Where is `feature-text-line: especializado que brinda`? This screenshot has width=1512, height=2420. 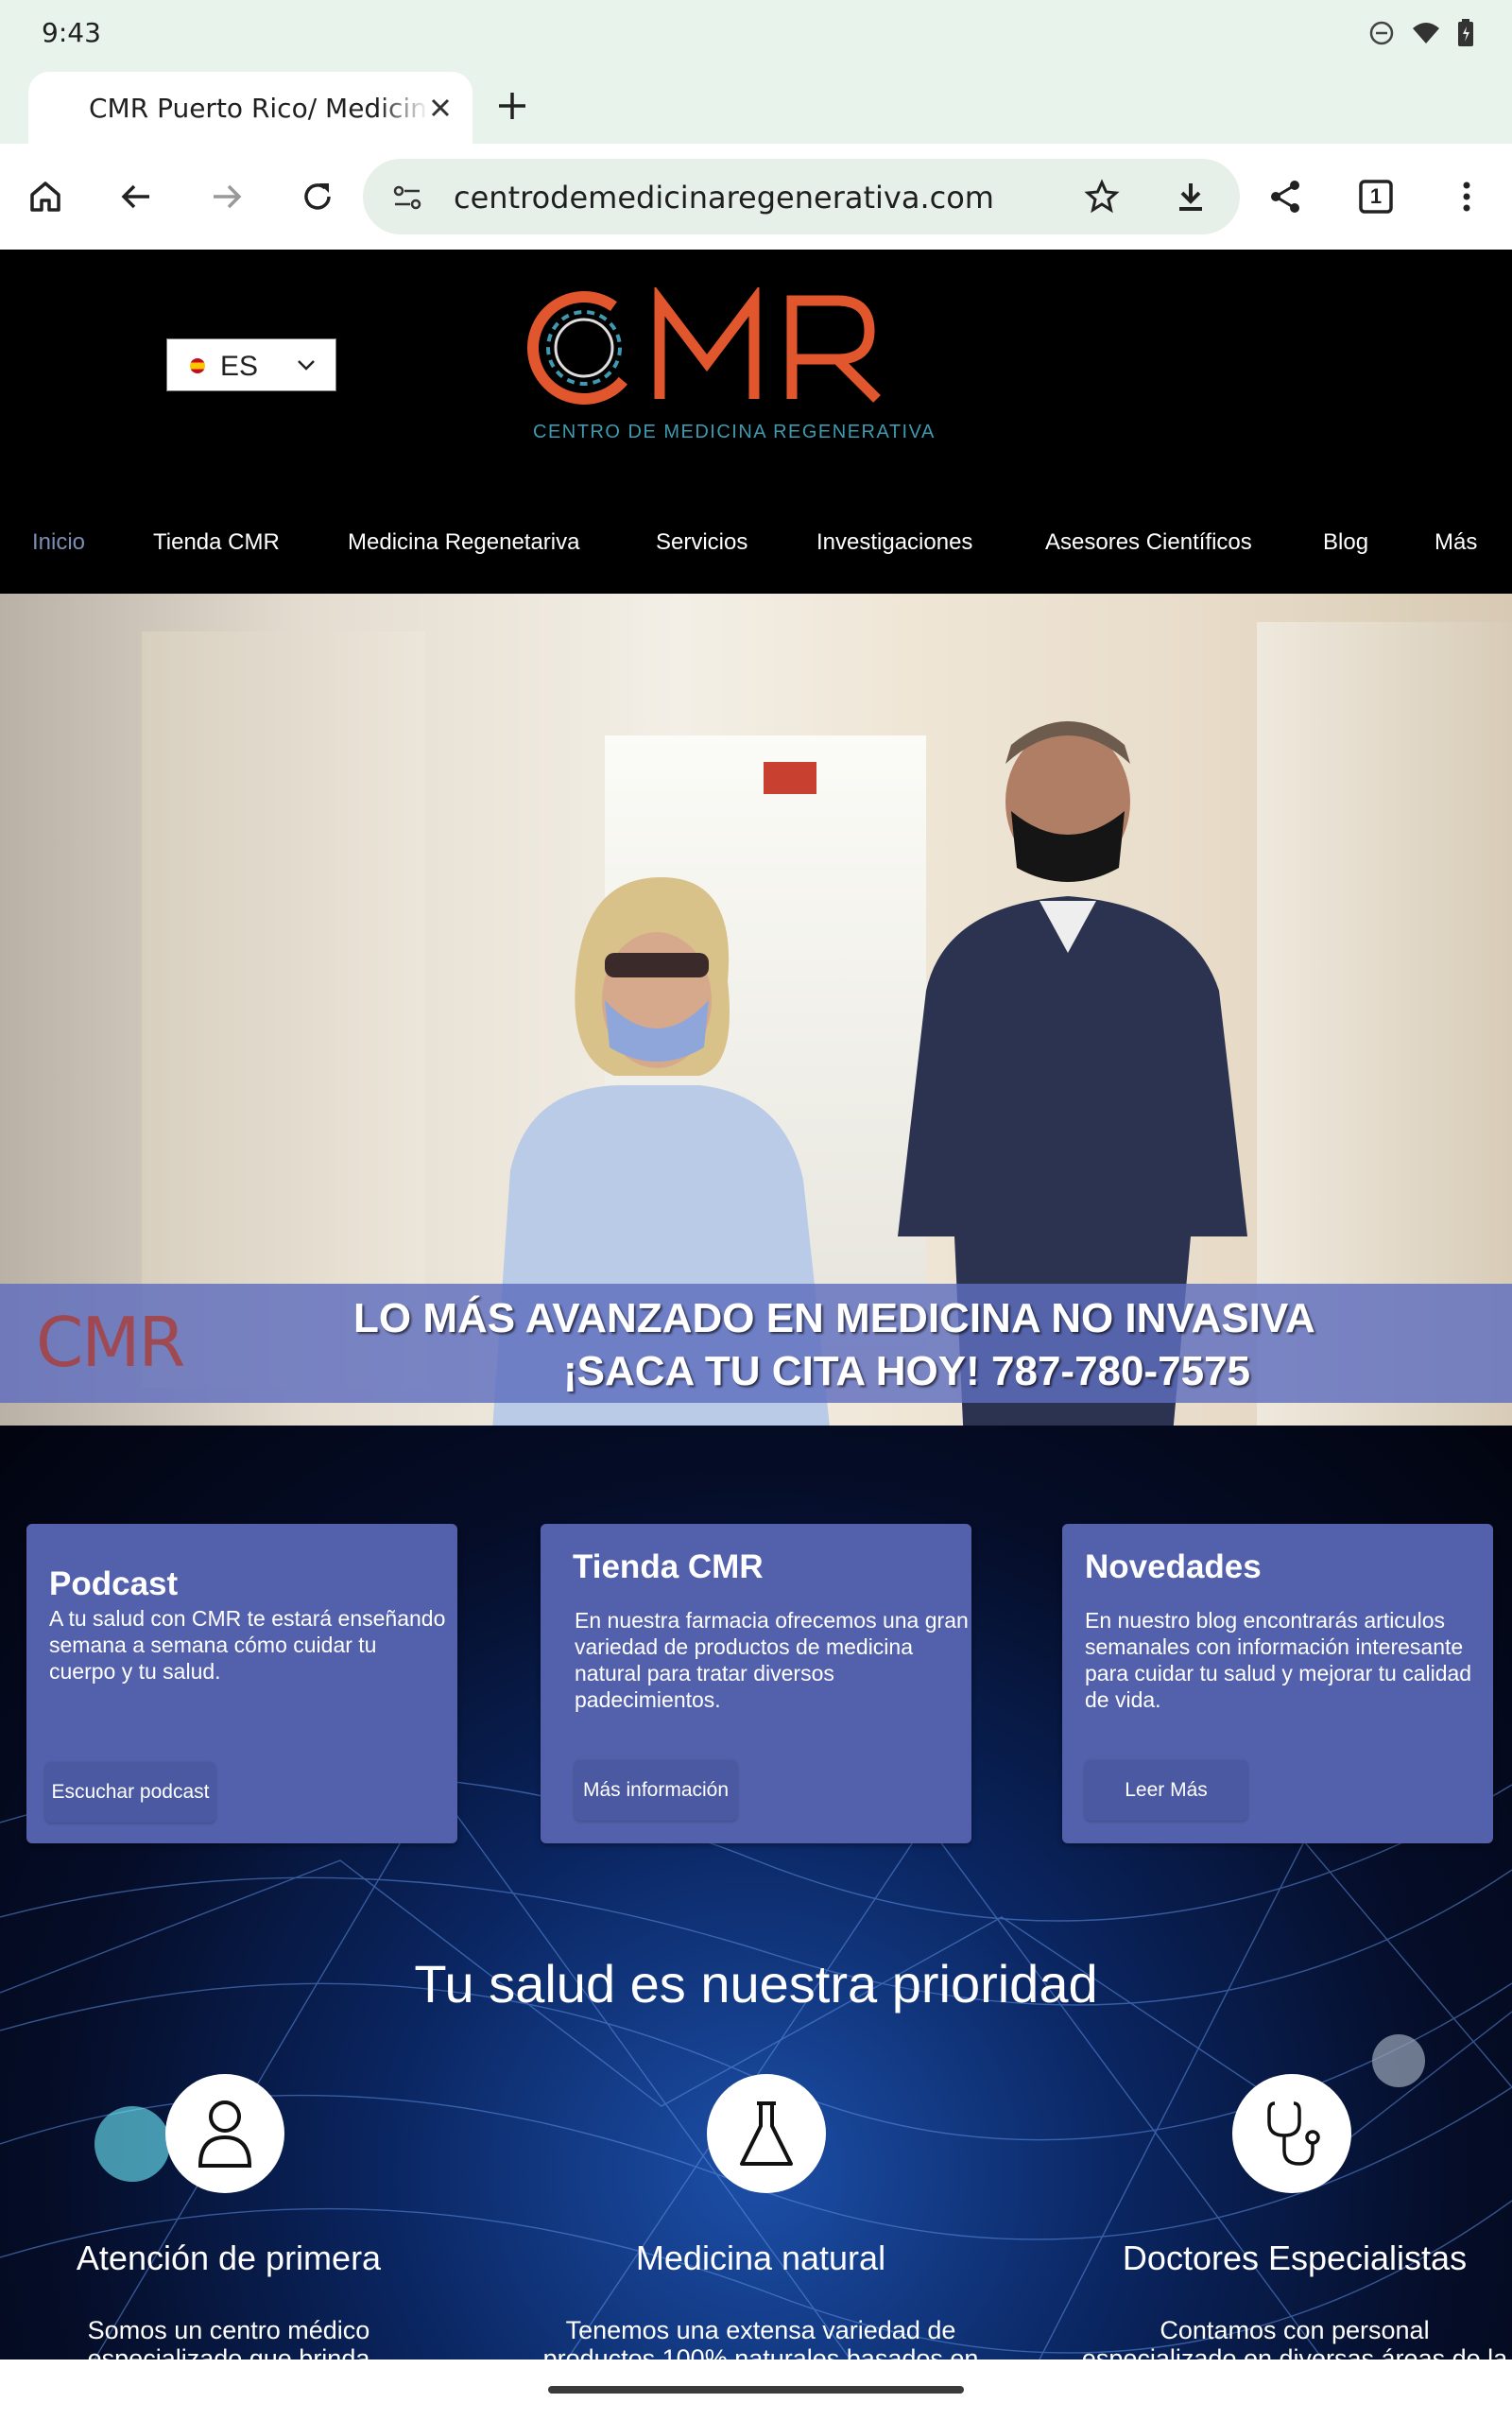
feature-text-line: especializado que brinda is located at coordinates (228, 2352).